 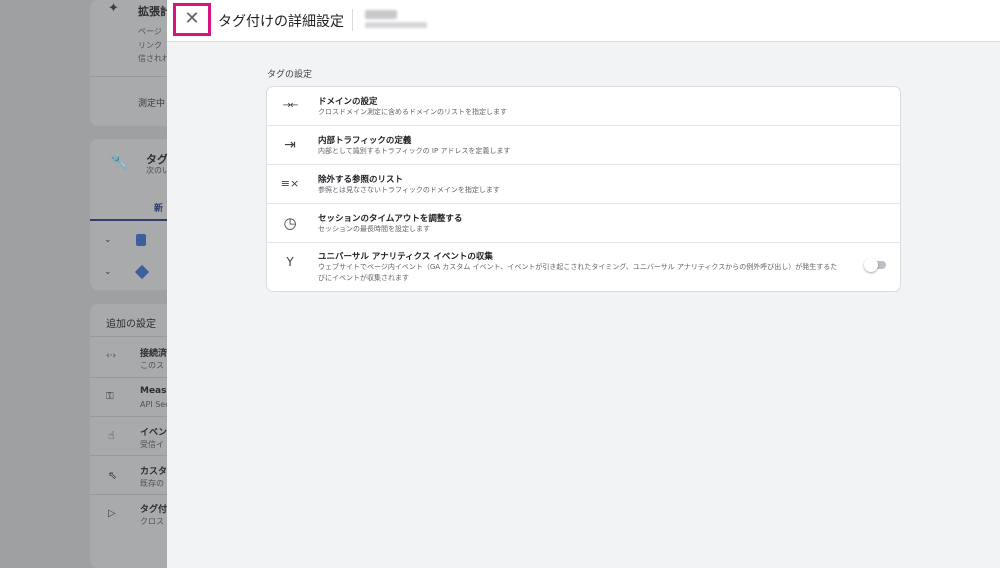 I want to click on clock-icon: ◷, so click(x=290, y=223).